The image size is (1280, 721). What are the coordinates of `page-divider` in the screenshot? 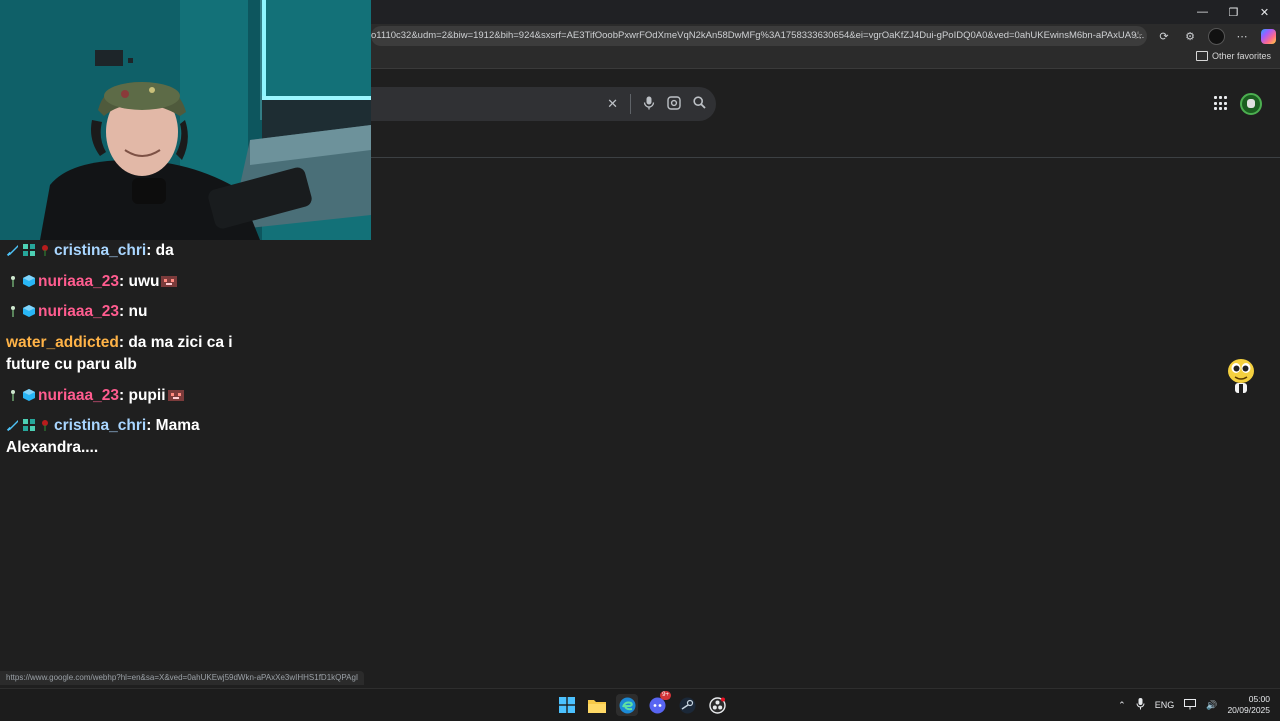 It's located at (825, 157).